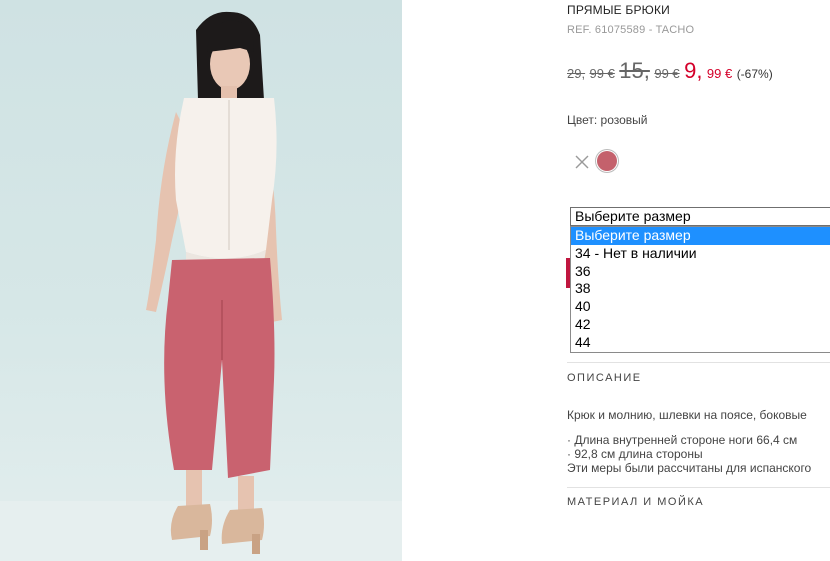  I want to click on measure-line: · 92,8 см длина стороны, so click(635, 454).